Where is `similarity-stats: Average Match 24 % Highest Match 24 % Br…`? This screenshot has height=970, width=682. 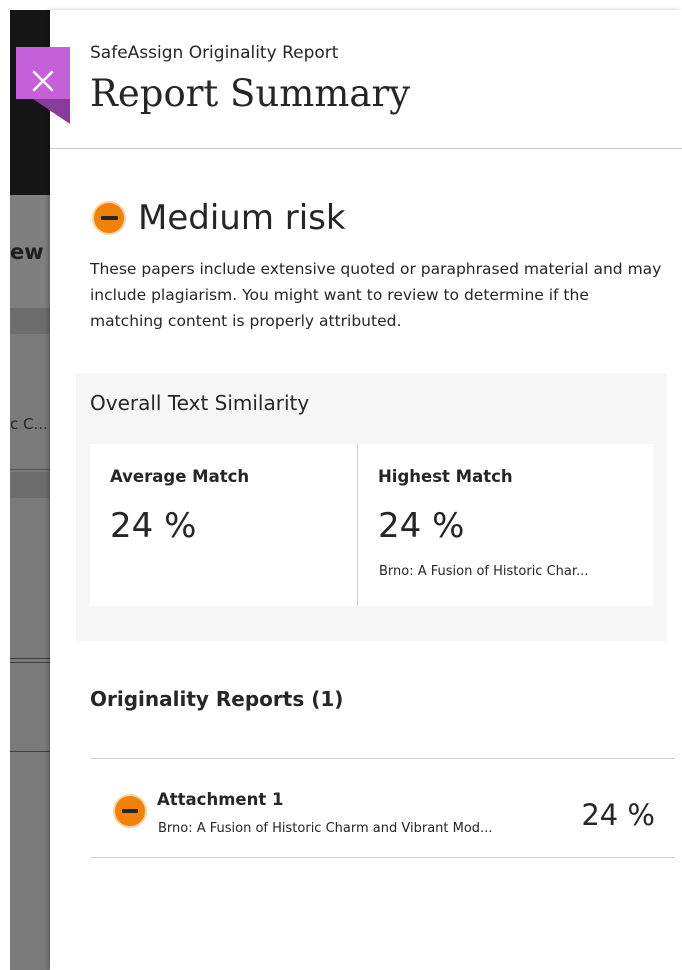 similarity-stats: Average Match 24 % Highest Match 24 % Br… is located at coordinates (371, 525).